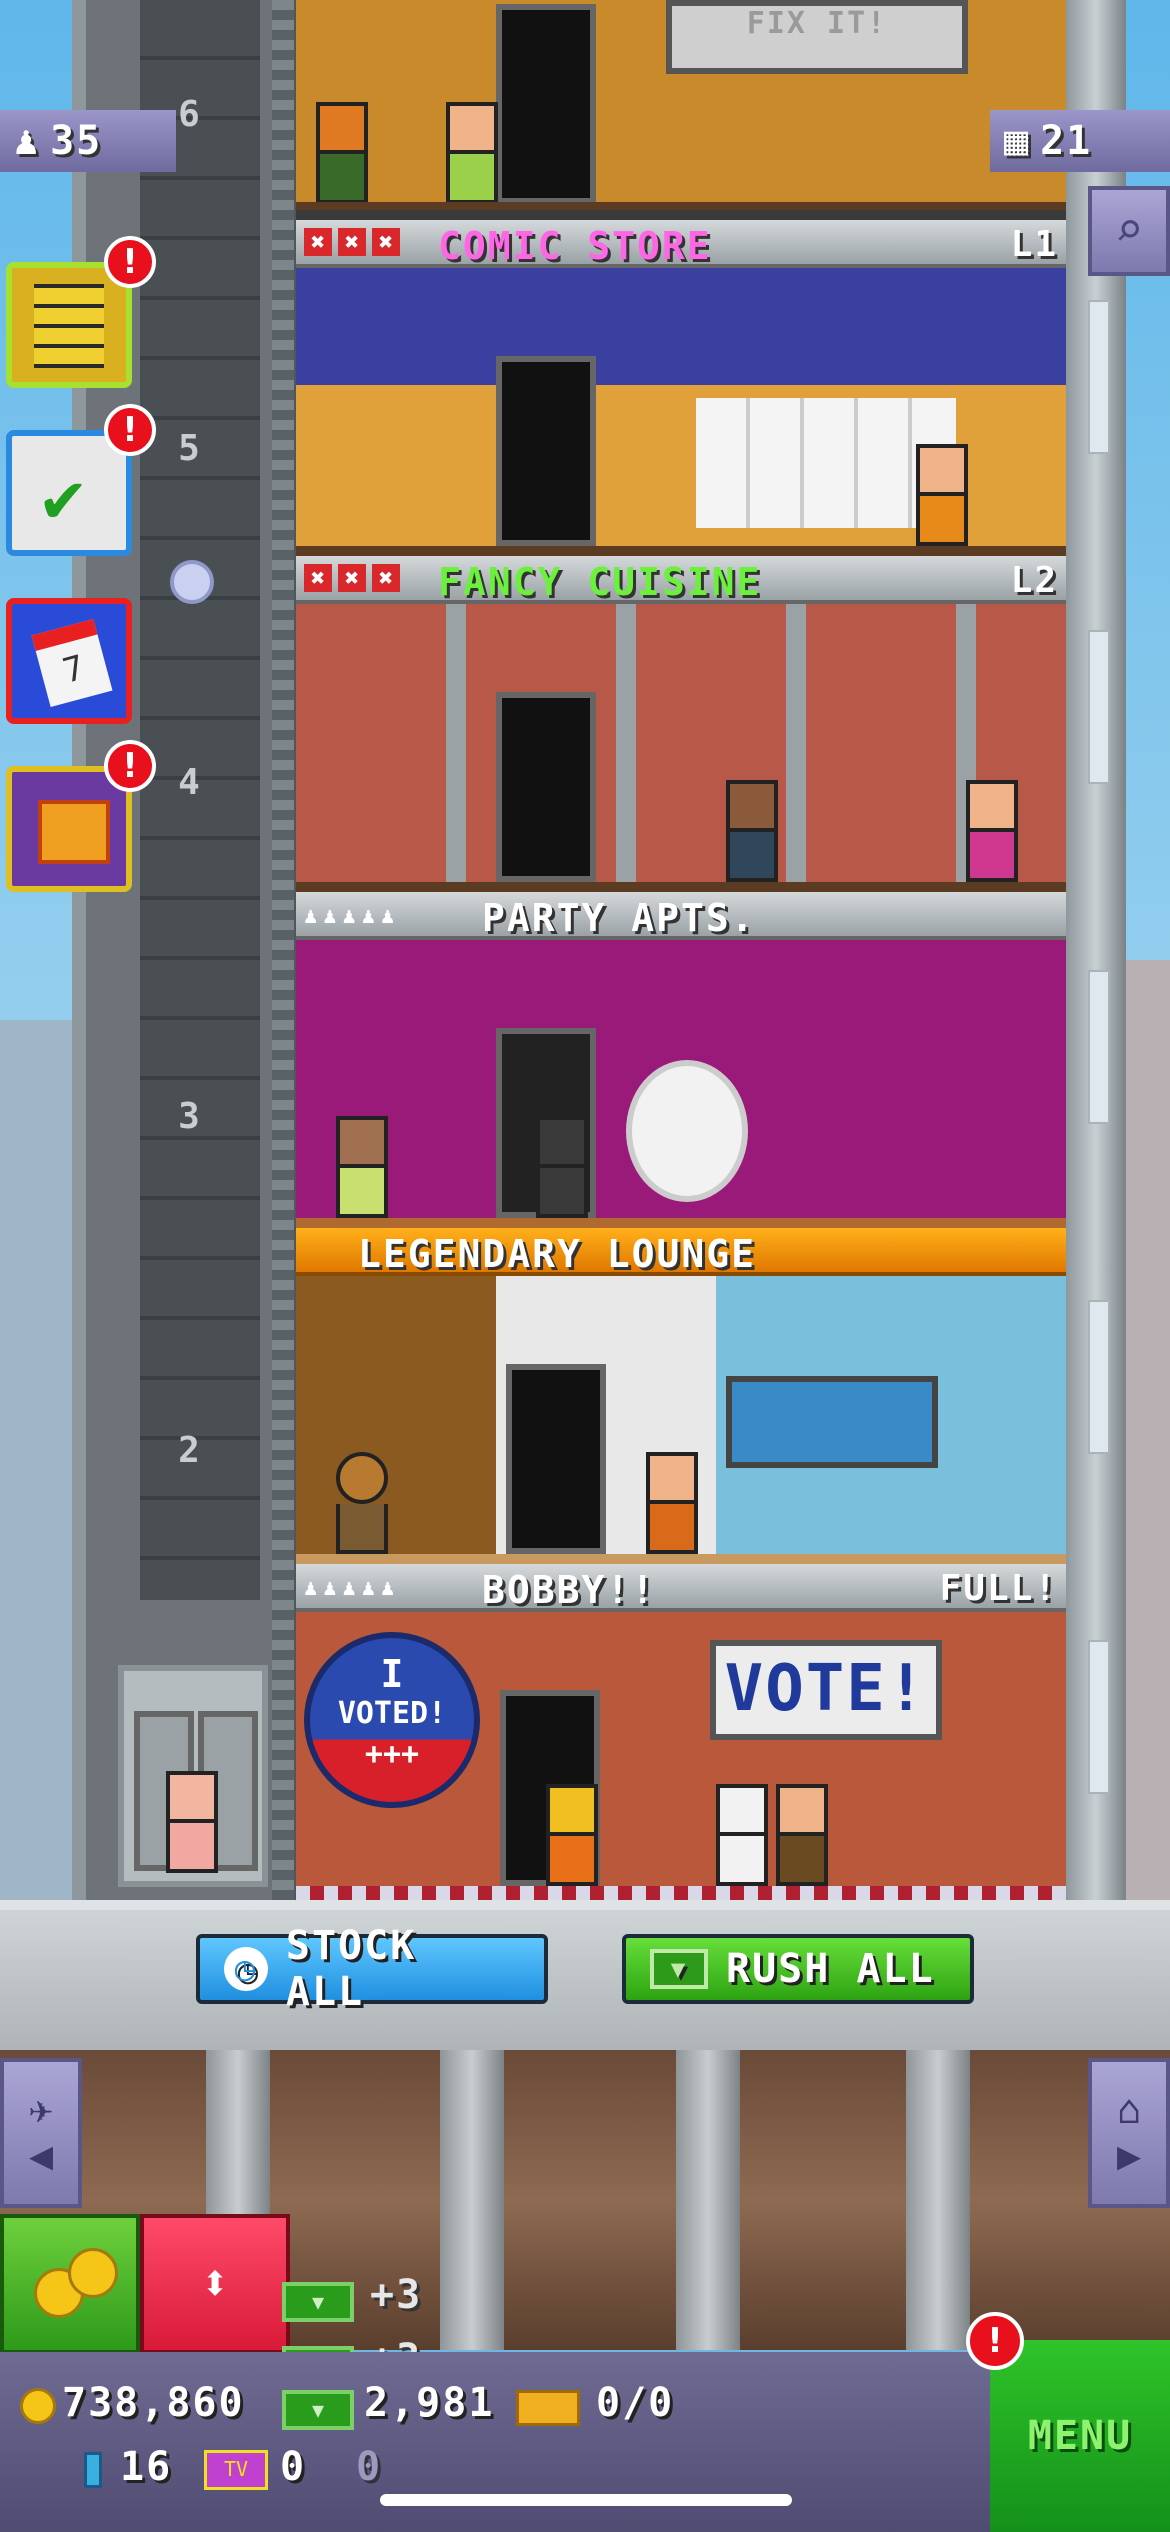  I want to click on airplane-icon: ✈, so click(41, 2110).